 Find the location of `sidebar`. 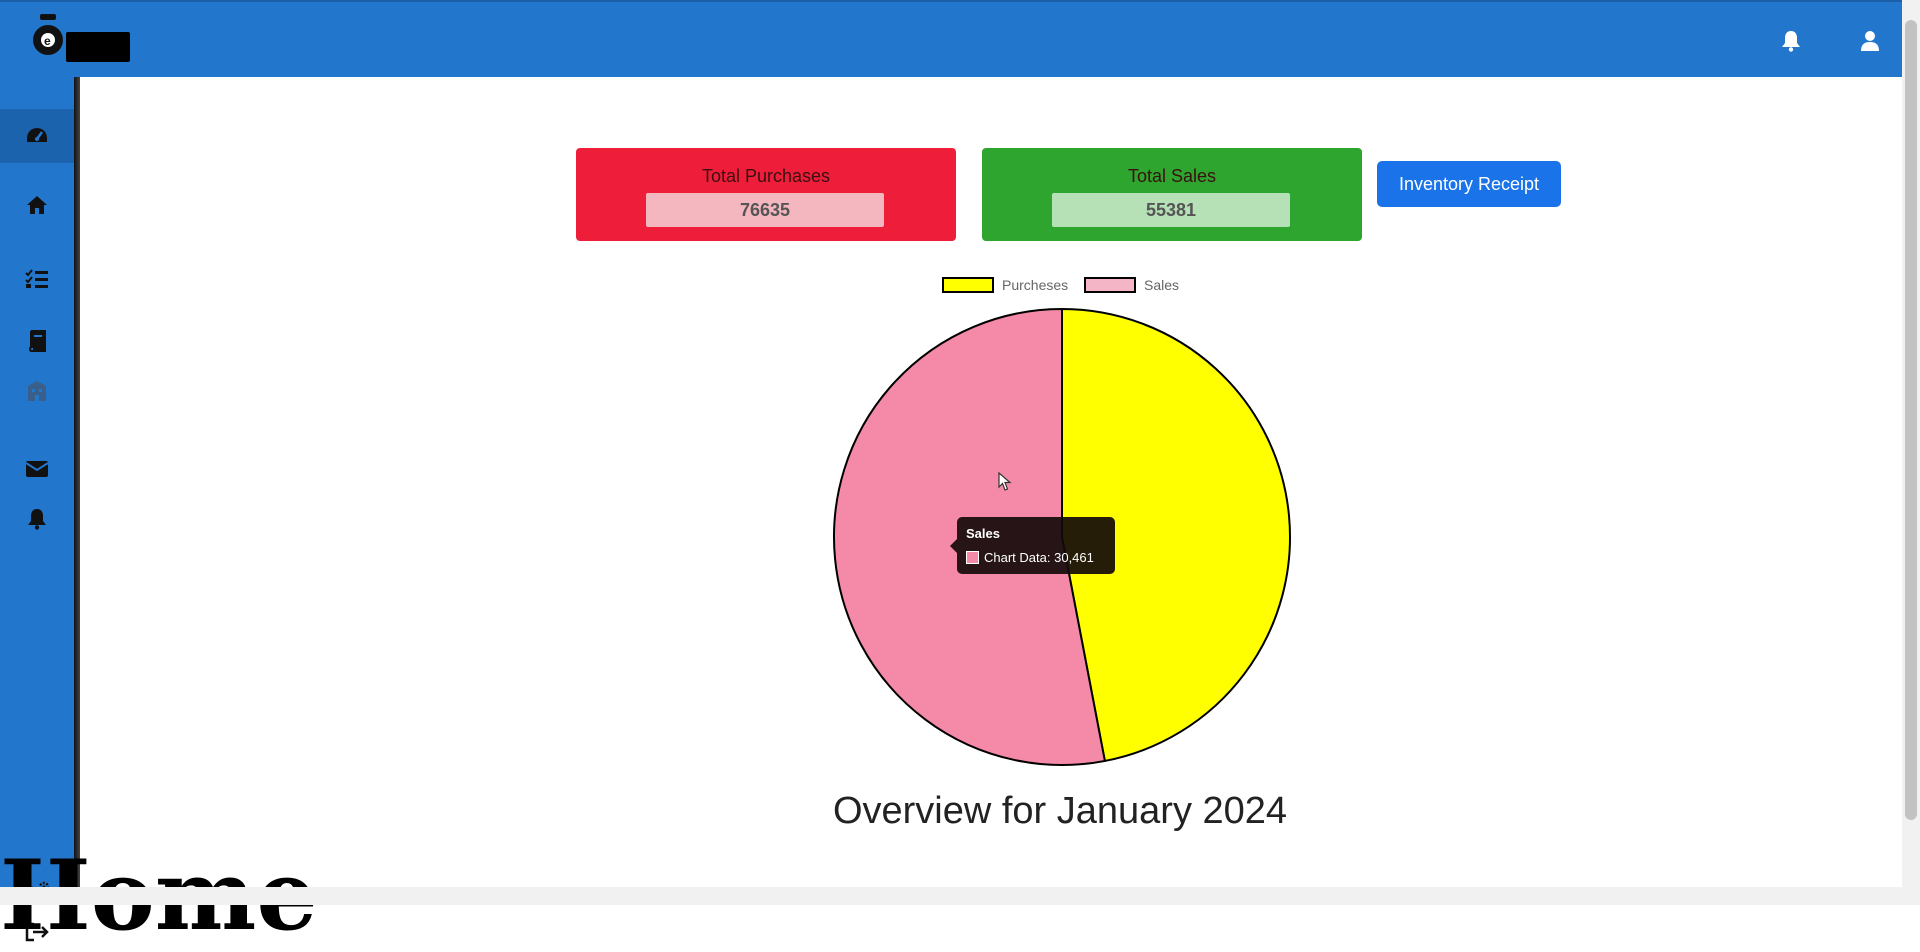

sidebar is located at coordinates (37, 509).